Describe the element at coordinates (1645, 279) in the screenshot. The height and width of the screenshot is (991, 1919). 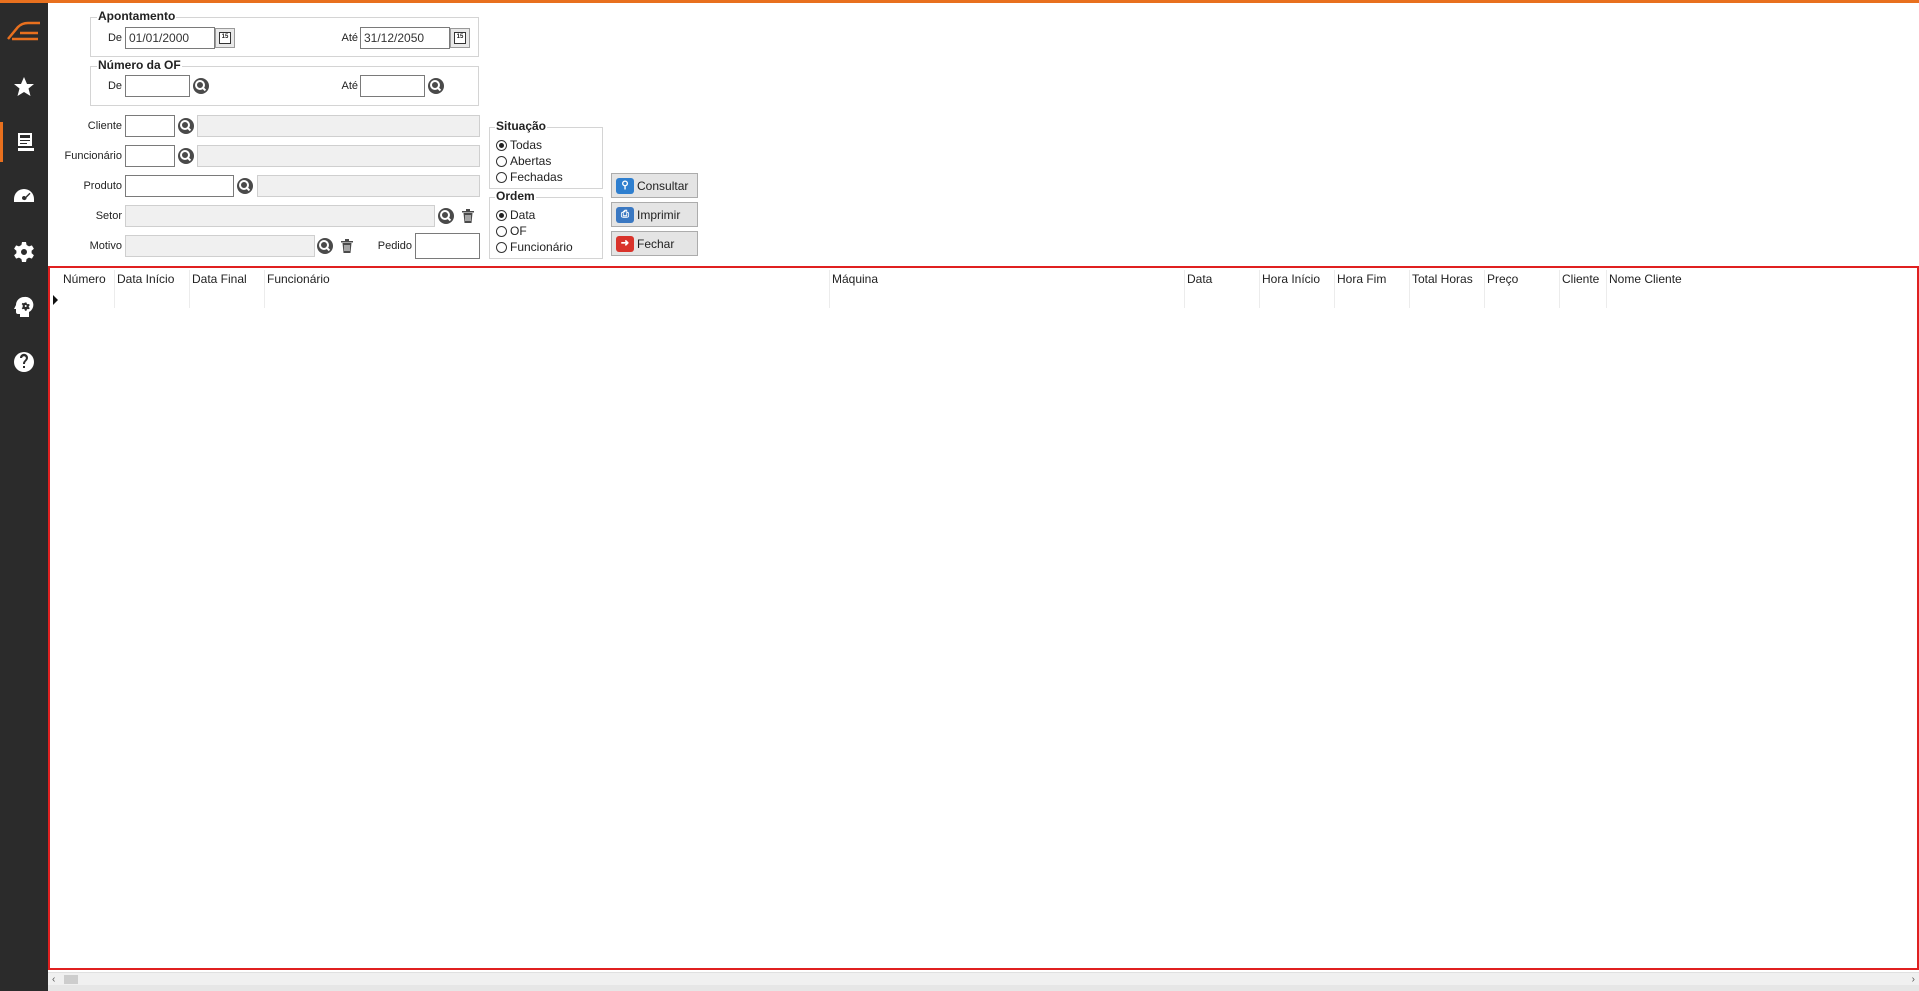
I see `column-header-nome-cliente: Nome Cliente` at that location.